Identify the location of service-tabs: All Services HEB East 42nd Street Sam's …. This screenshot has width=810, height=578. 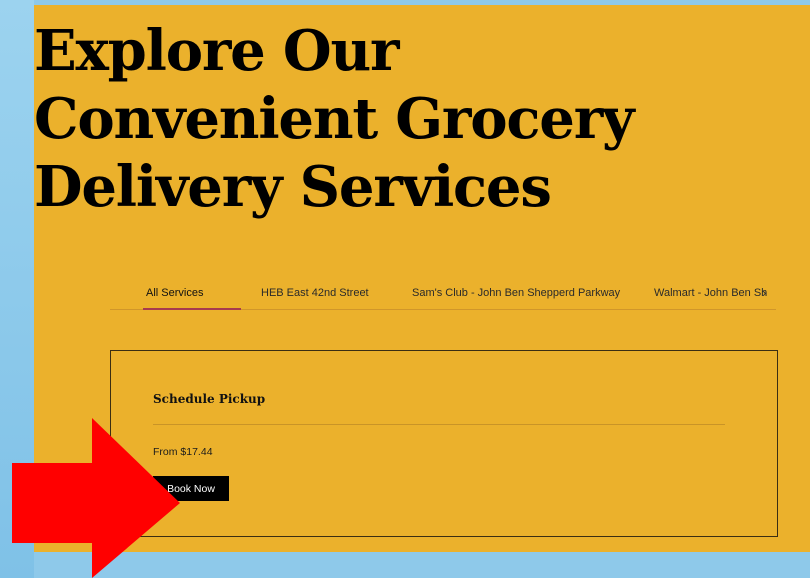
(443, 300).